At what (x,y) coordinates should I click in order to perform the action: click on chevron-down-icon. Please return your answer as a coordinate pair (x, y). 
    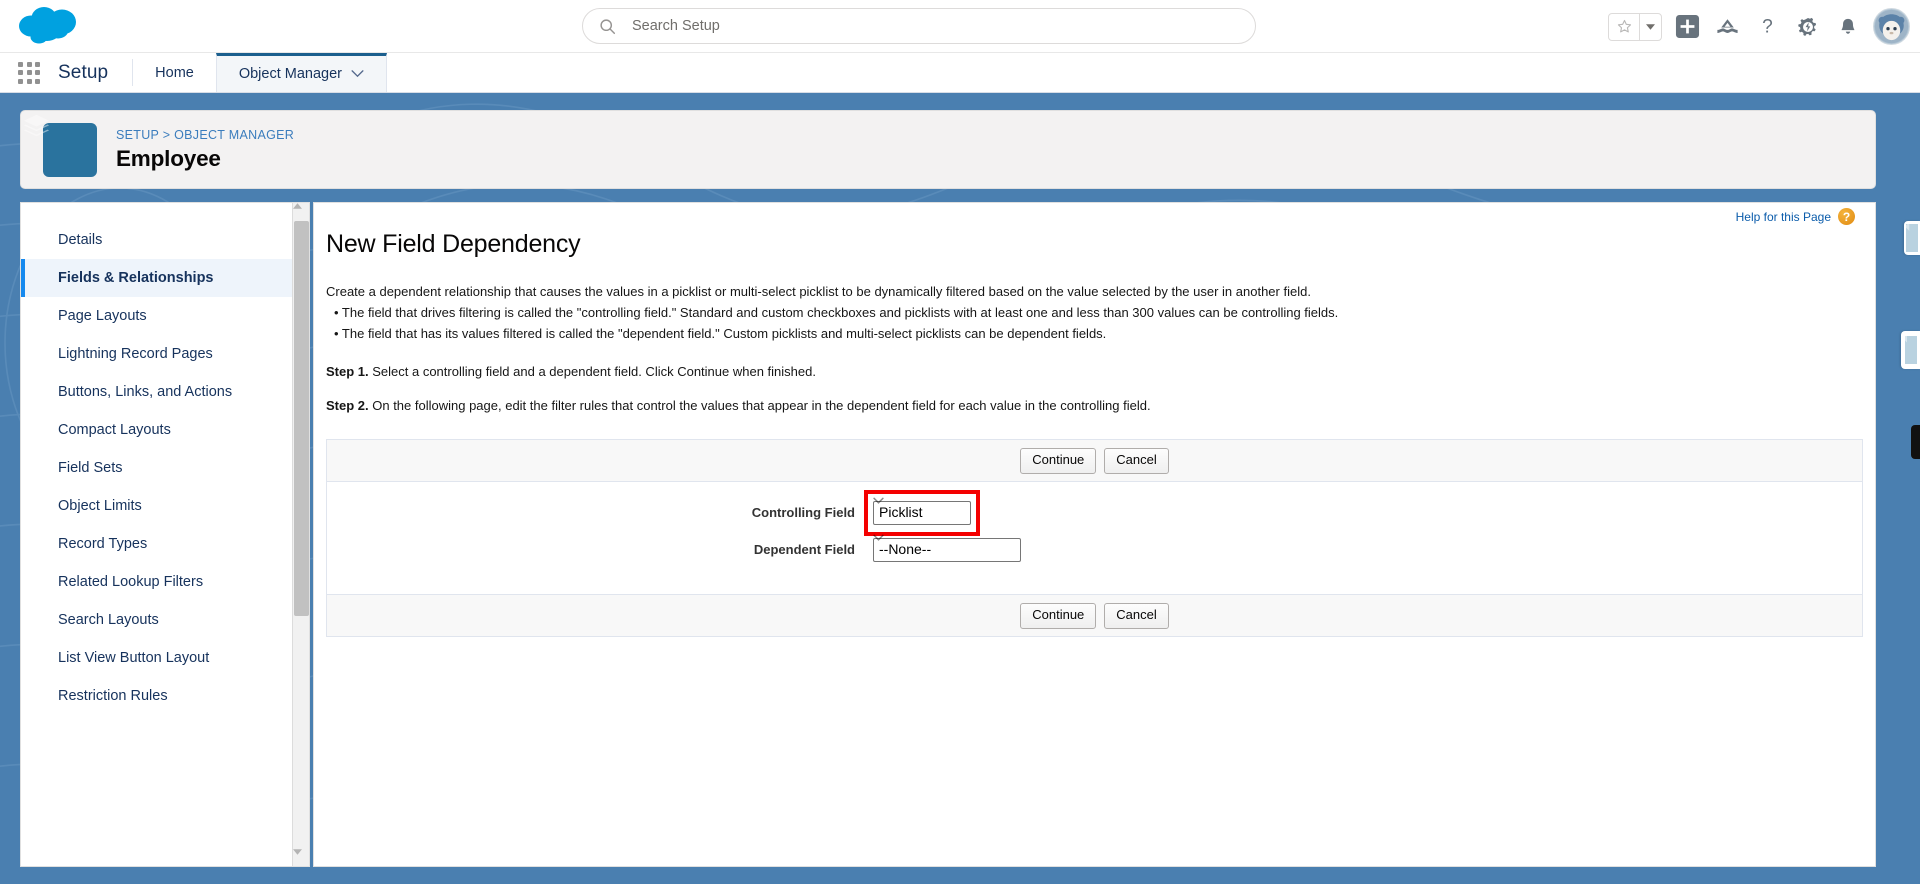
    Looking at the image, I should click on (357, 74).